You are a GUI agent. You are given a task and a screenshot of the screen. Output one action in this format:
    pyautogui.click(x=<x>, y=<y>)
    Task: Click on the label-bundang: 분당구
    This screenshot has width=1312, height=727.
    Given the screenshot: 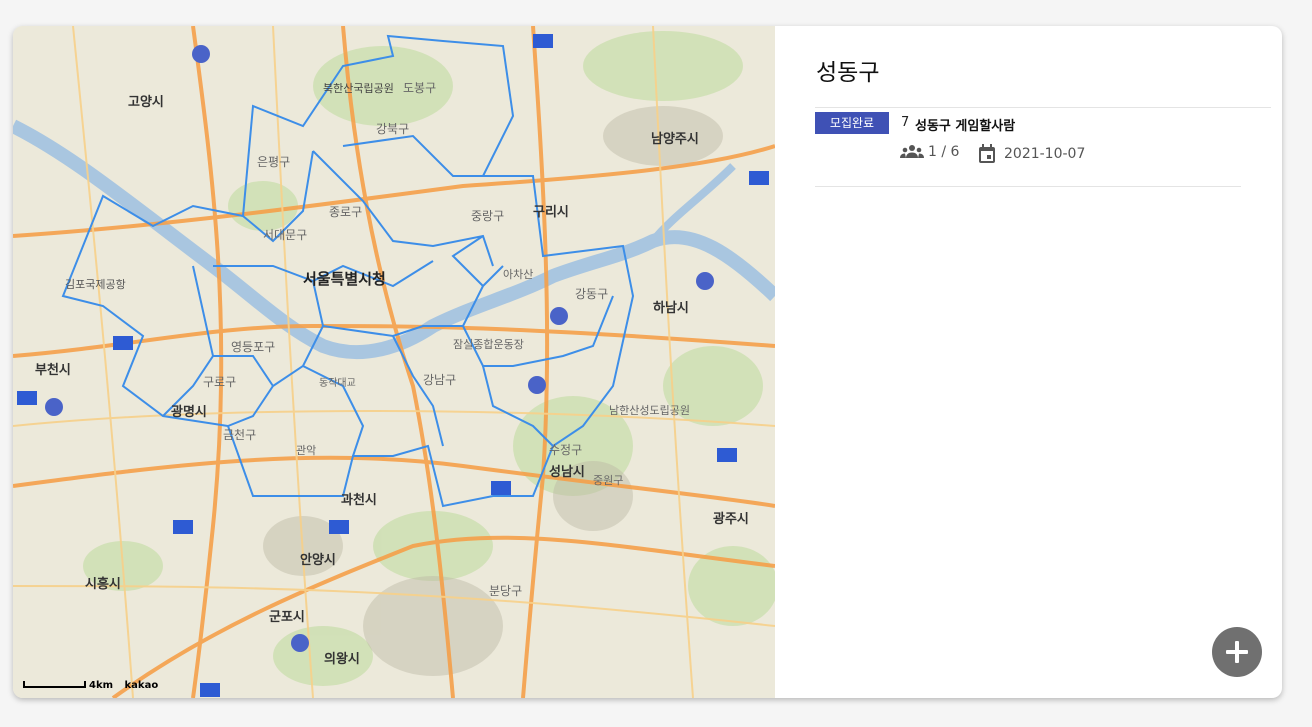 What is the action you would take?
    pyautogui.click(x=505, y=591)
    